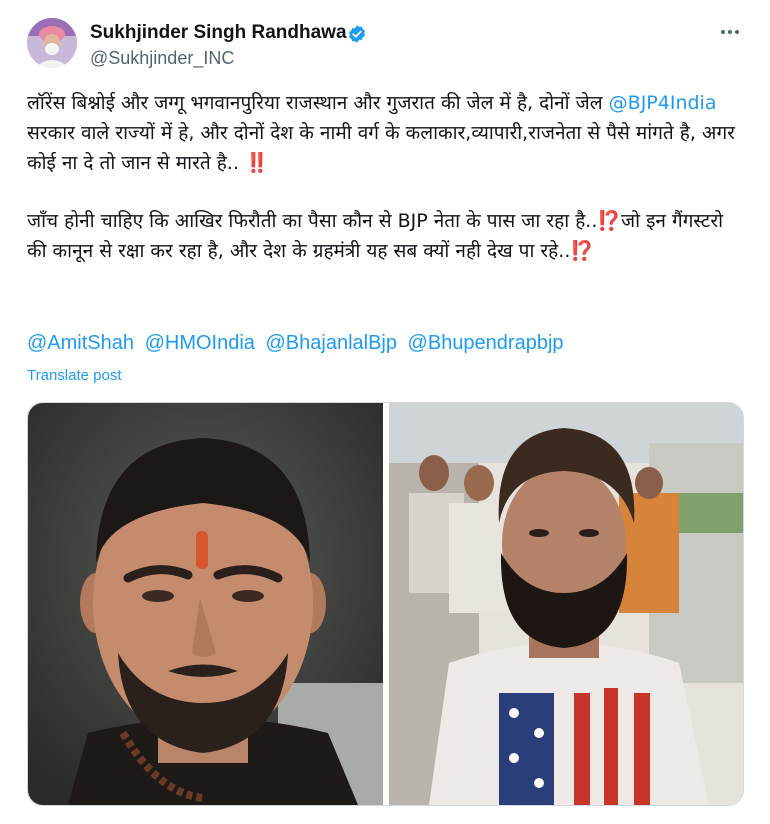  Describe the element at coordinates (80, 343) in the screenshot. I see `mention-link-amitshah: @AmitShah` at that location.